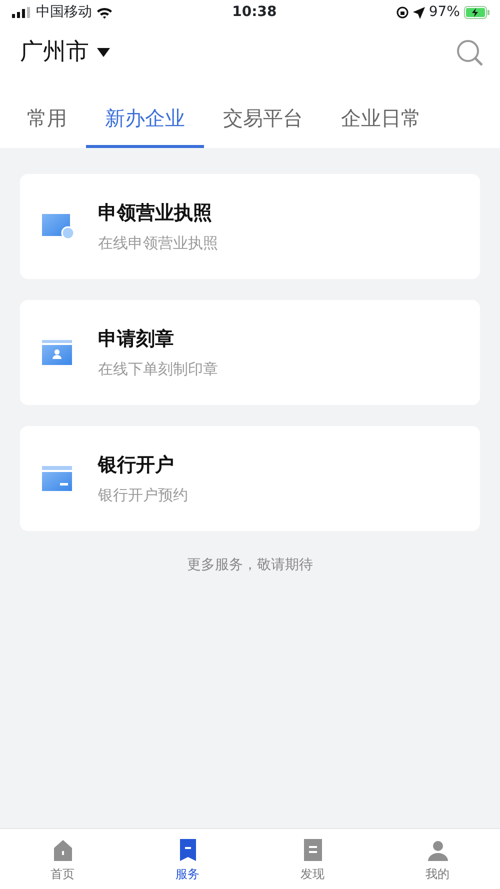 The height and width of the screenshot is (889, 500). Describe the element at coordinates (63, 850) in the screenshot. I see `home-icon` at that location.